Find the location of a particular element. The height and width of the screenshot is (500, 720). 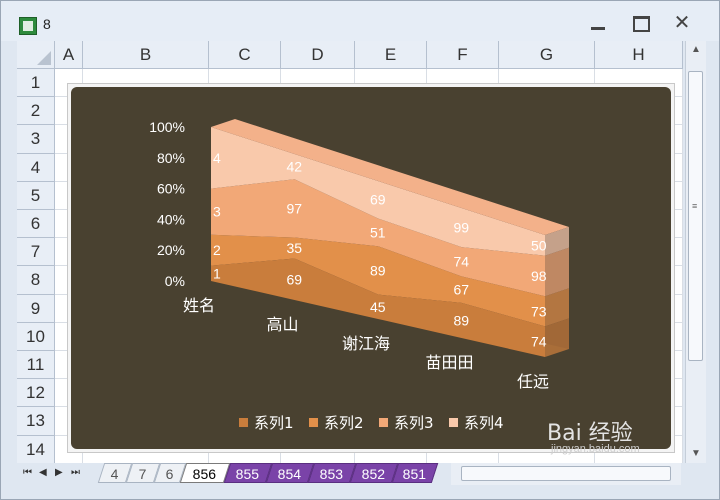

legend-label: 系列4 is located at coordinates (484, 423).